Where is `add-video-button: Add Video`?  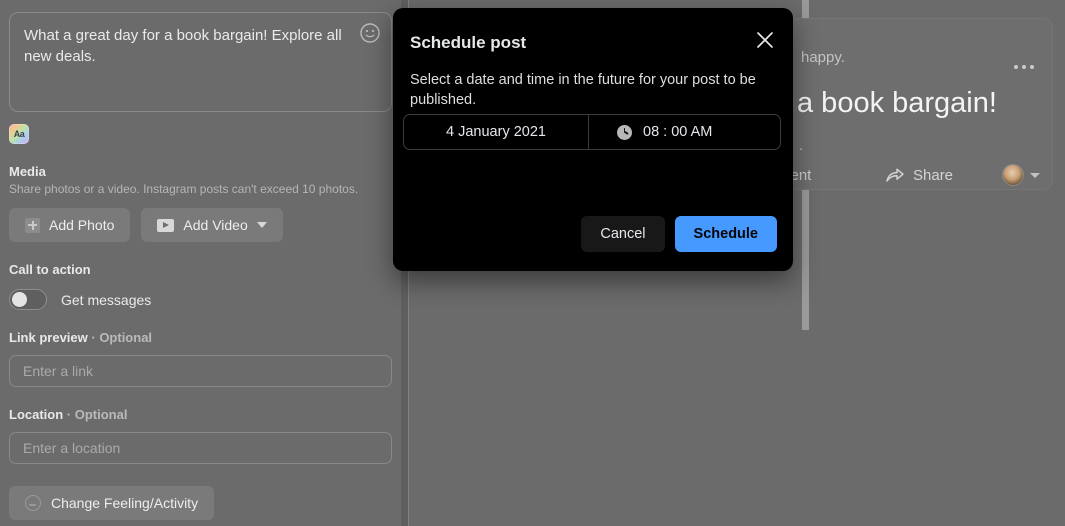 add-video-button: Add Video is located at coordinates (212, 225).